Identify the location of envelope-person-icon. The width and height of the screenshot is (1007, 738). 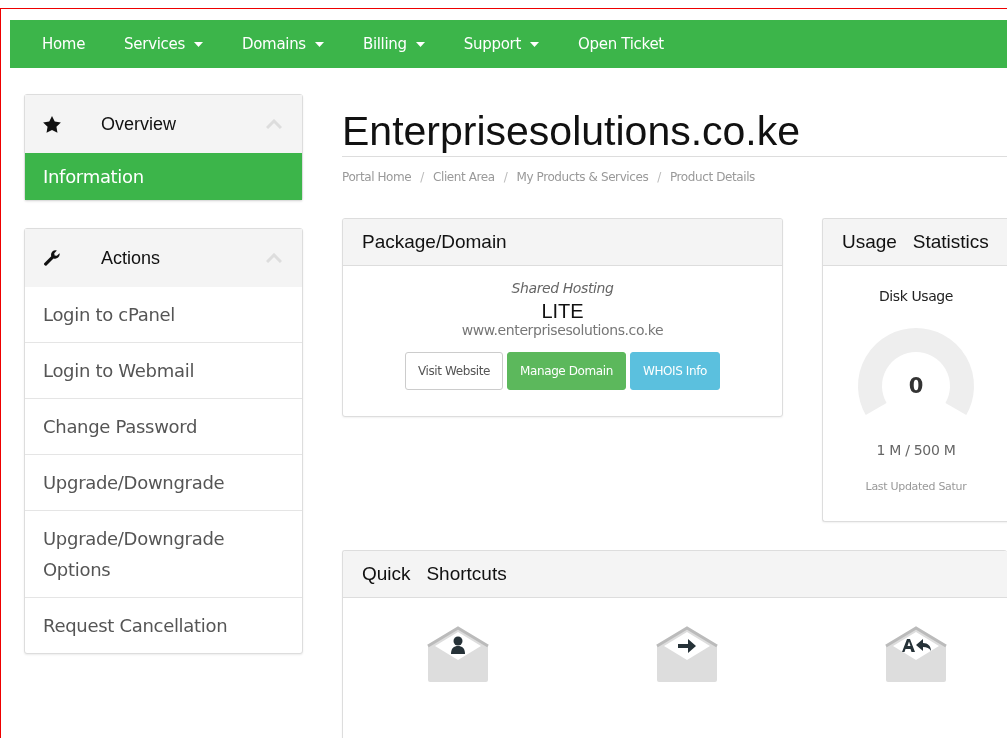
(458, 654).